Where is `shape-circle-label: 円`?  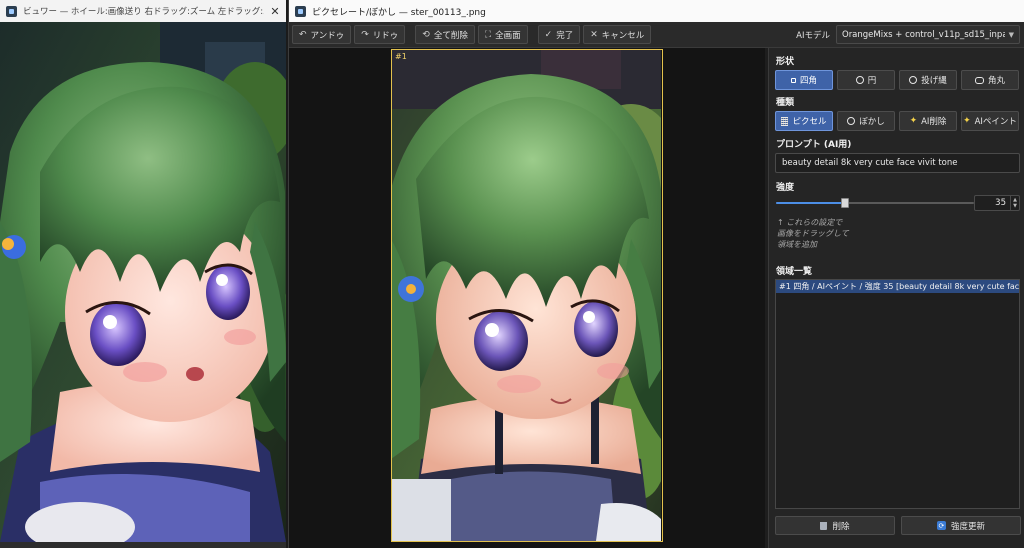 shape-circle-label: 円 is located at coordinates (872, 81).